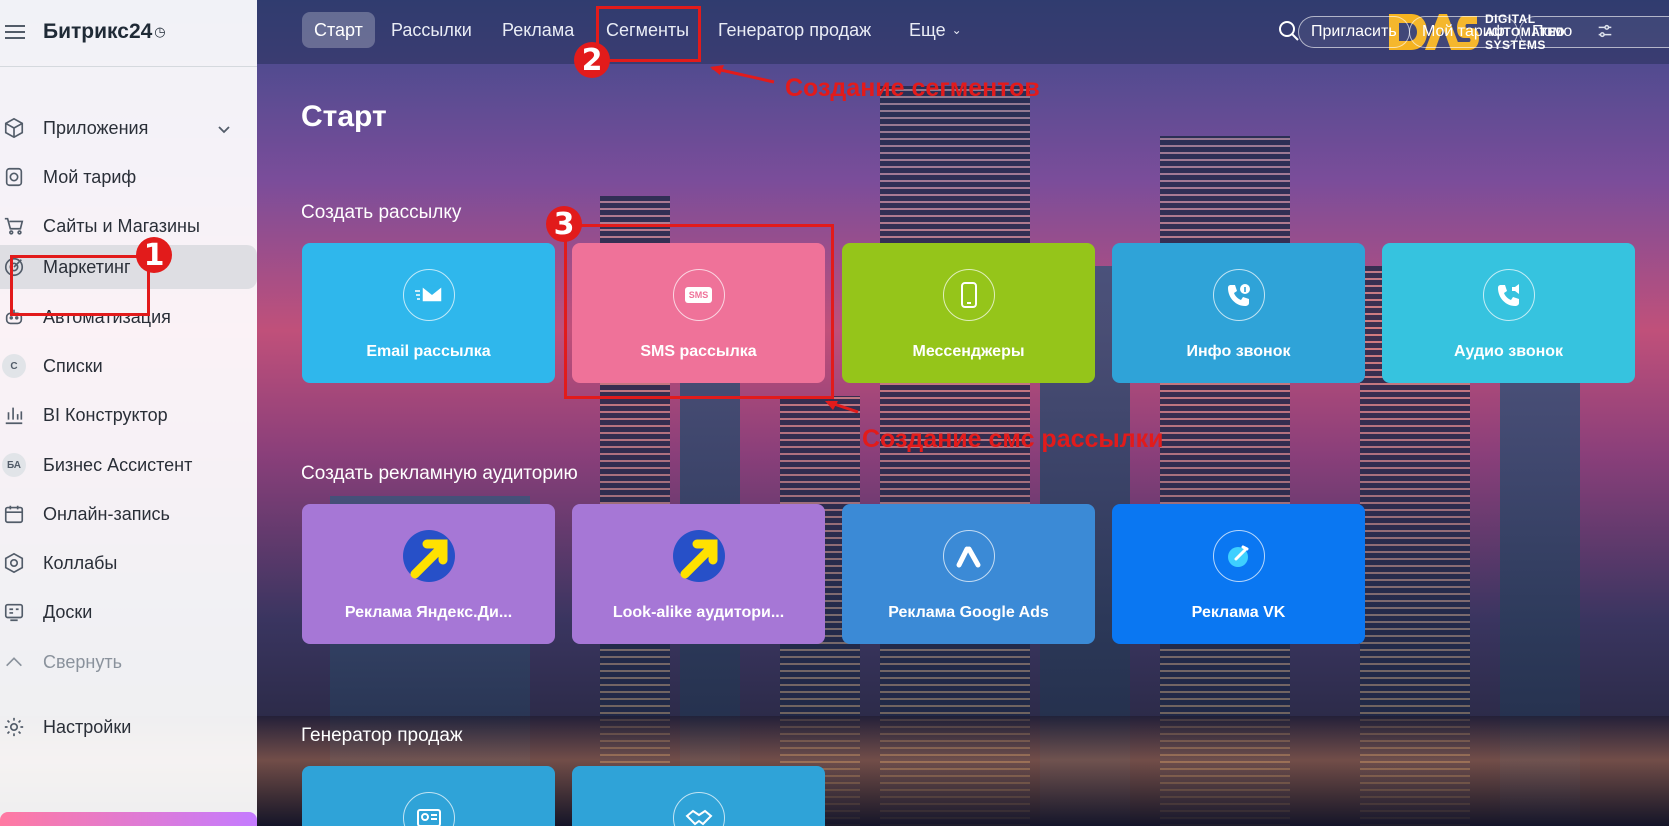 Image resolution: width=1669 pixels, height=826 pixels. Describe the element at coordinates (338, 30) in the screenshot. I see `tab-start: Старт` at that location.